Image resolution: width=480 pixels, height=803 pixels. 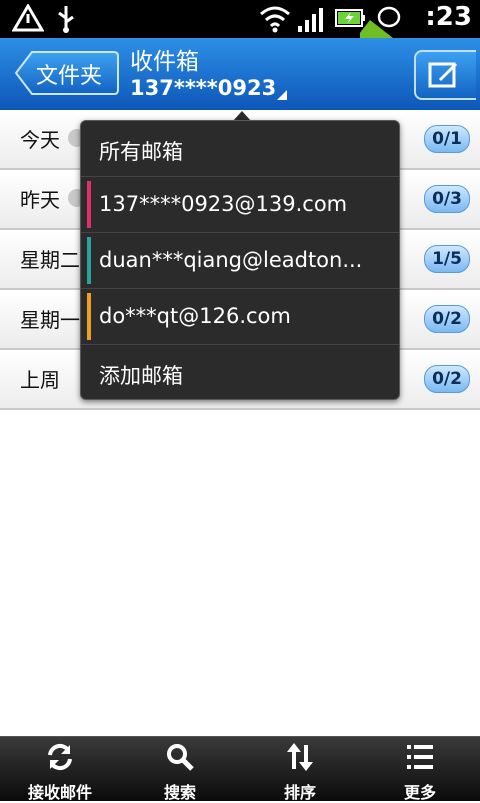 I want to click on dropdown-item-label: 137****0923@139.com, so click(x=223, y=204).